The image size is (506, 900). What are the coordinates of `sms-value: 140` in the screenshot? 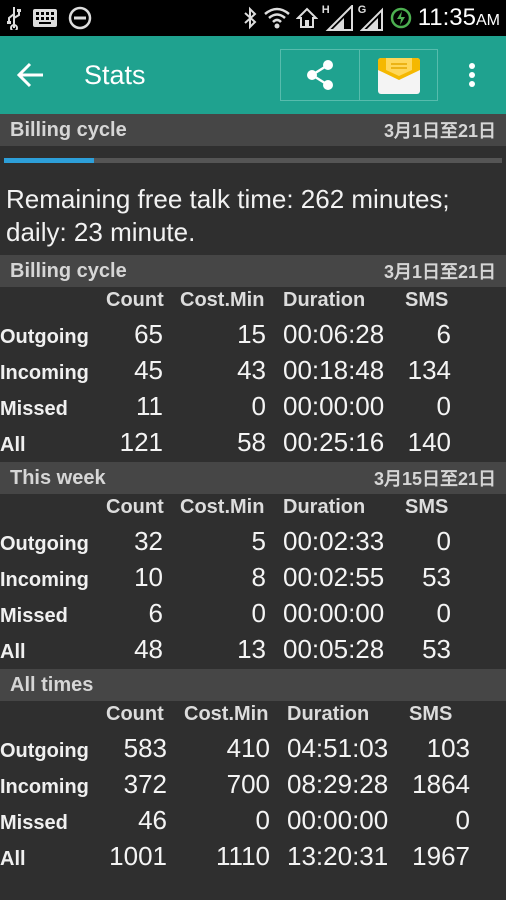 It's located at (429, 442).